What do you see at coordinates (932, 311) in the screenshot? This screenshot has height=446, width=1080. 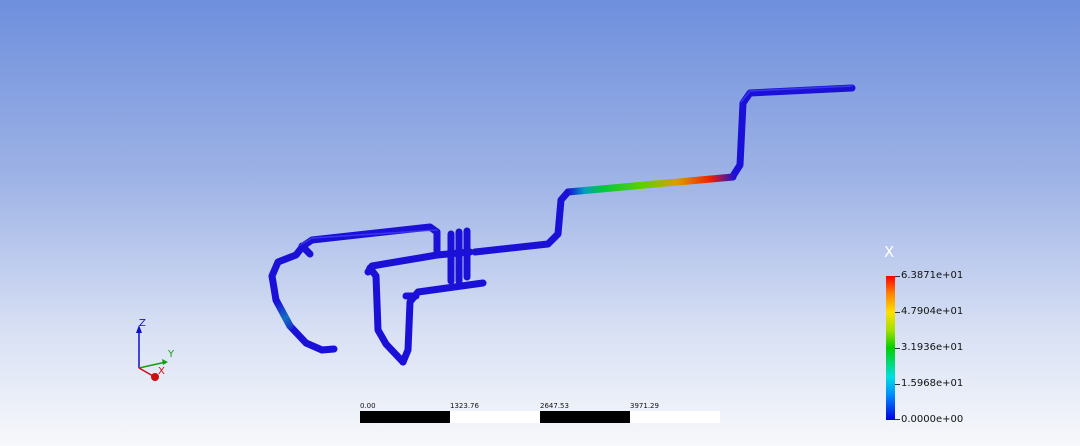 I see `legend-label: 4.7904e+01` at bounding box center [932, 311].